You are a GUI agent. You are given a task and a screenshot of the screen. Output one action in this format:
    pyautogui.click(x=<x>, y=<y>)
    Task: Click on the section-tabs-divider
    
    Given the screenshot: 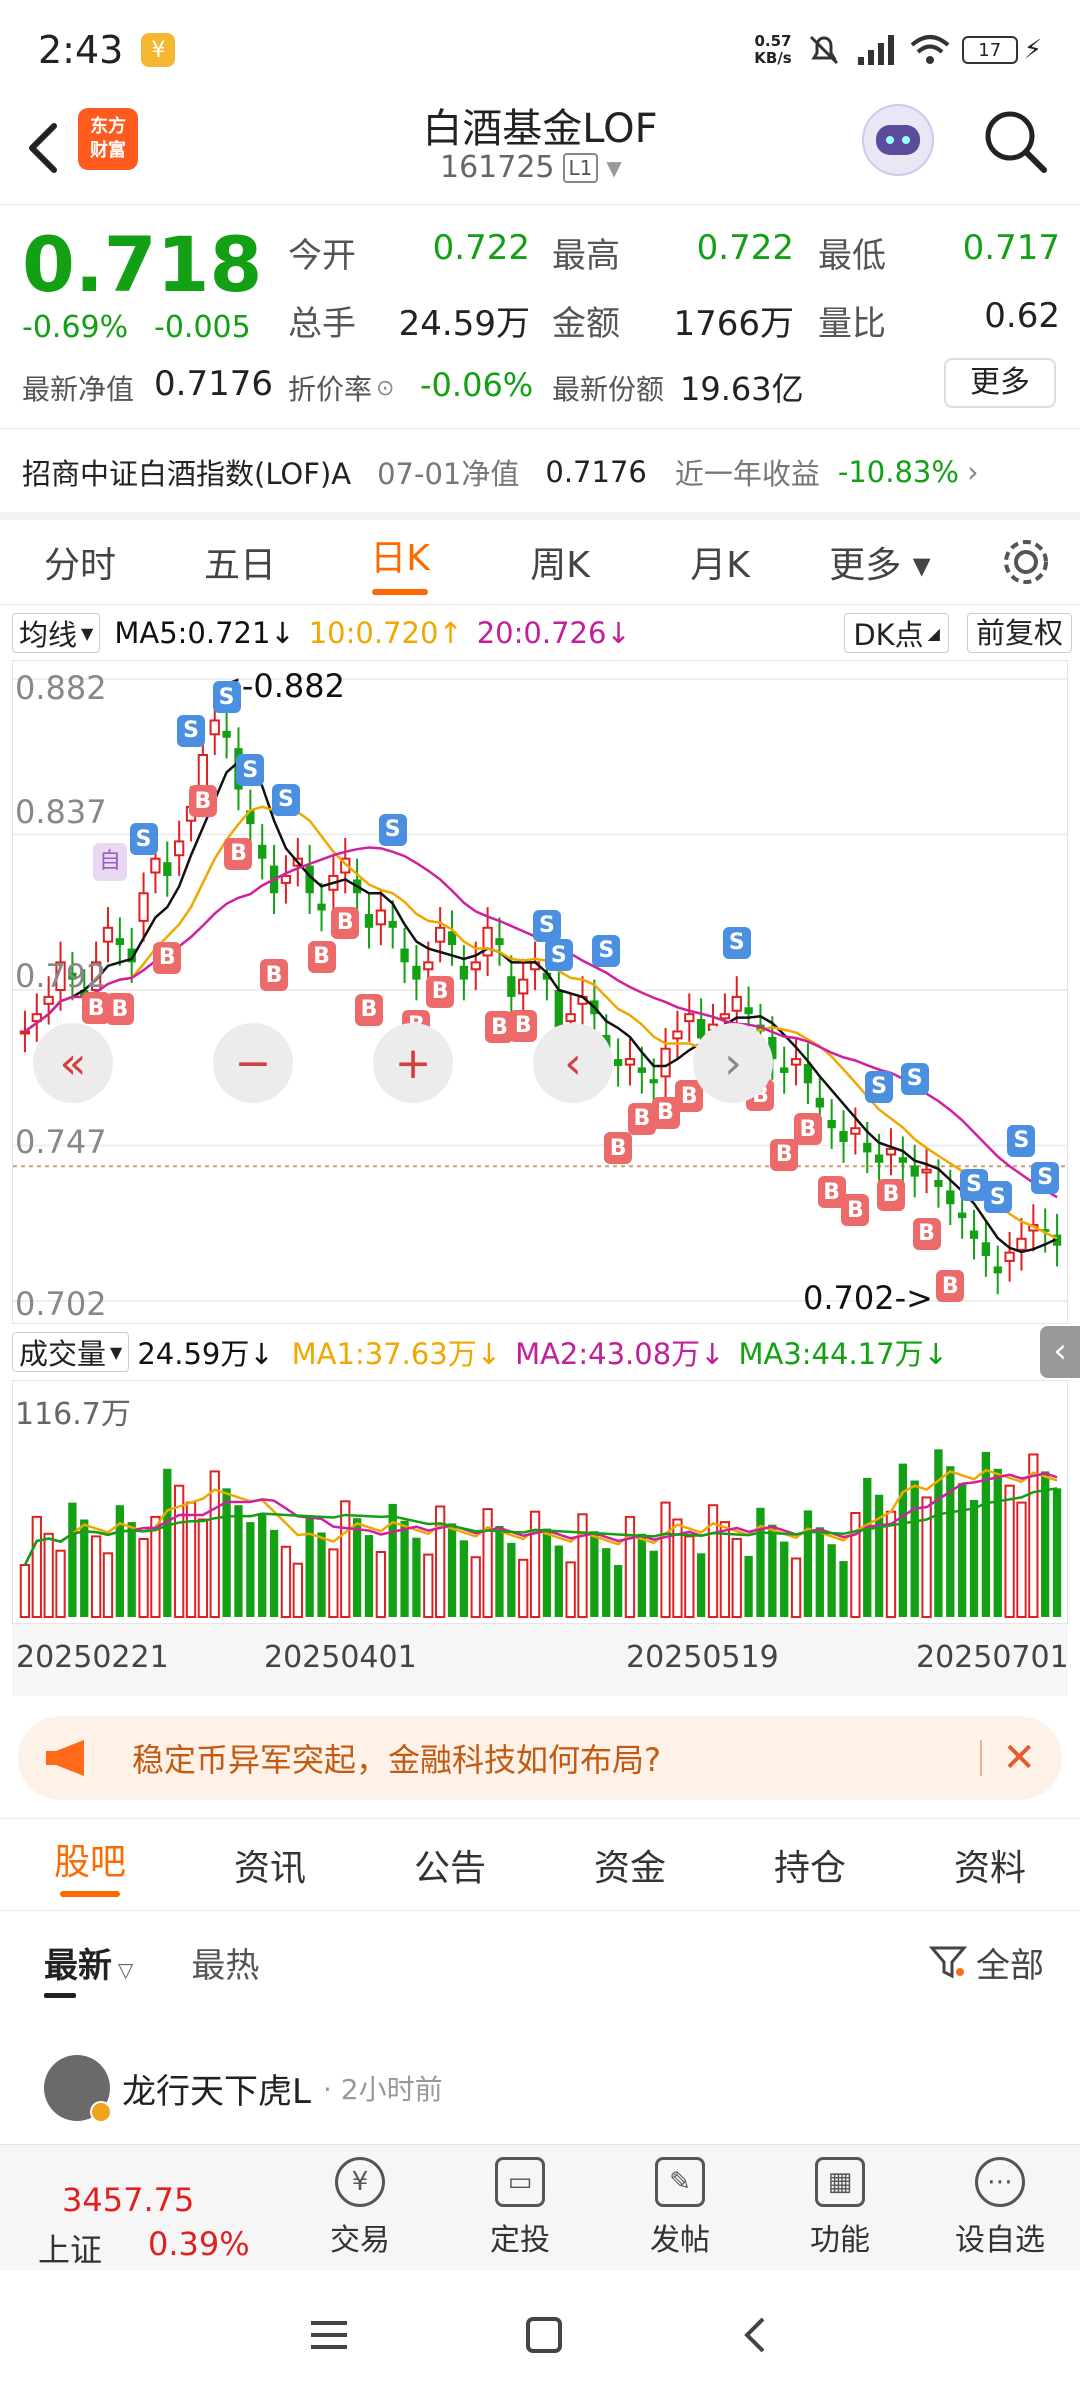 What is the action you would take?
    pyautogui.click(x=540, y=1910)
    